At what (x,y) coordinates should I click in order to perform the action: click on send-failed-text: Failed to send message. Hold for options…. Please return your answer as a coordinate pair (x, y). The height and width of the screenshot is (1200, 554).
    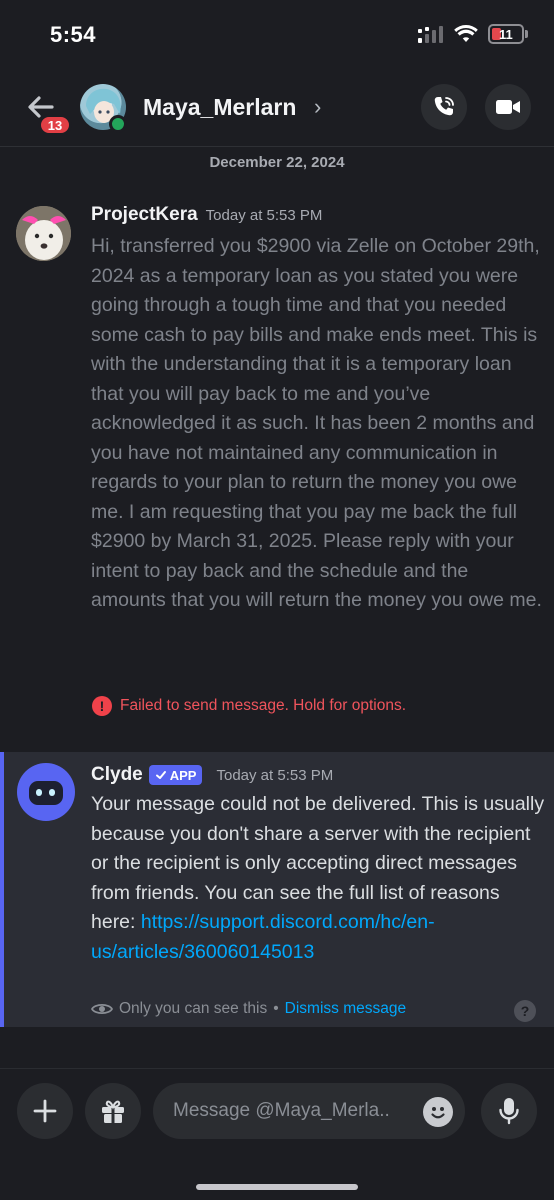
    Looking at the image, I should click on (263, 705).